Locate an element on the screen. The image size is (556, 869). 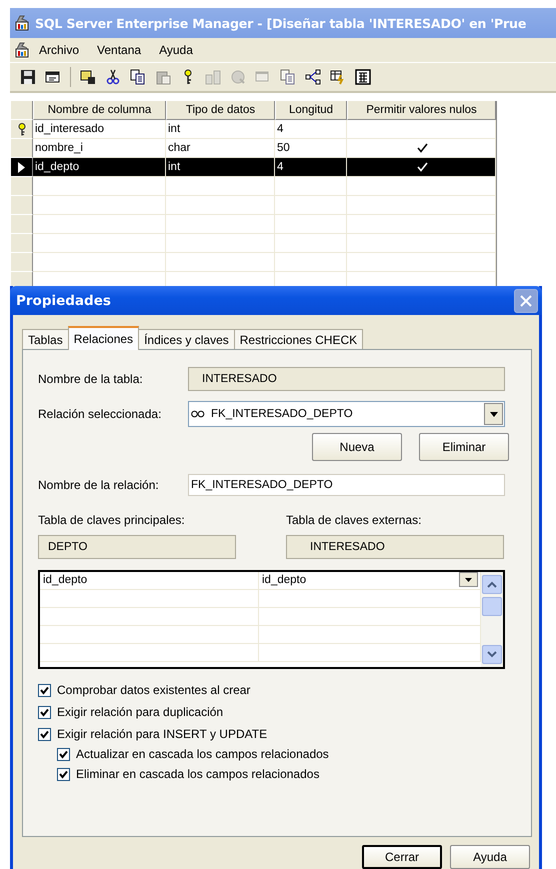
foreign-table-field: INTERESADO is located at coordinates (395, 547).